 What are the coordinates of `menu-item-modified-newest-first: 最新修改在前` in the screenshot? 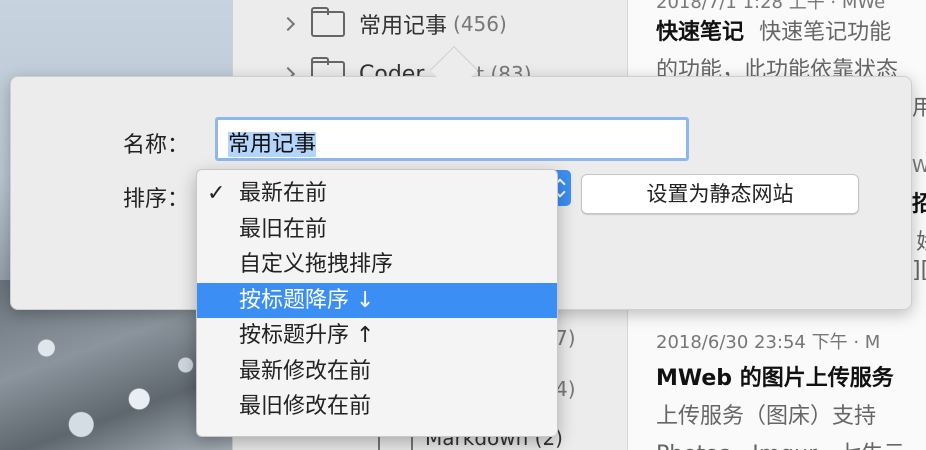 It's located at (377, 372).